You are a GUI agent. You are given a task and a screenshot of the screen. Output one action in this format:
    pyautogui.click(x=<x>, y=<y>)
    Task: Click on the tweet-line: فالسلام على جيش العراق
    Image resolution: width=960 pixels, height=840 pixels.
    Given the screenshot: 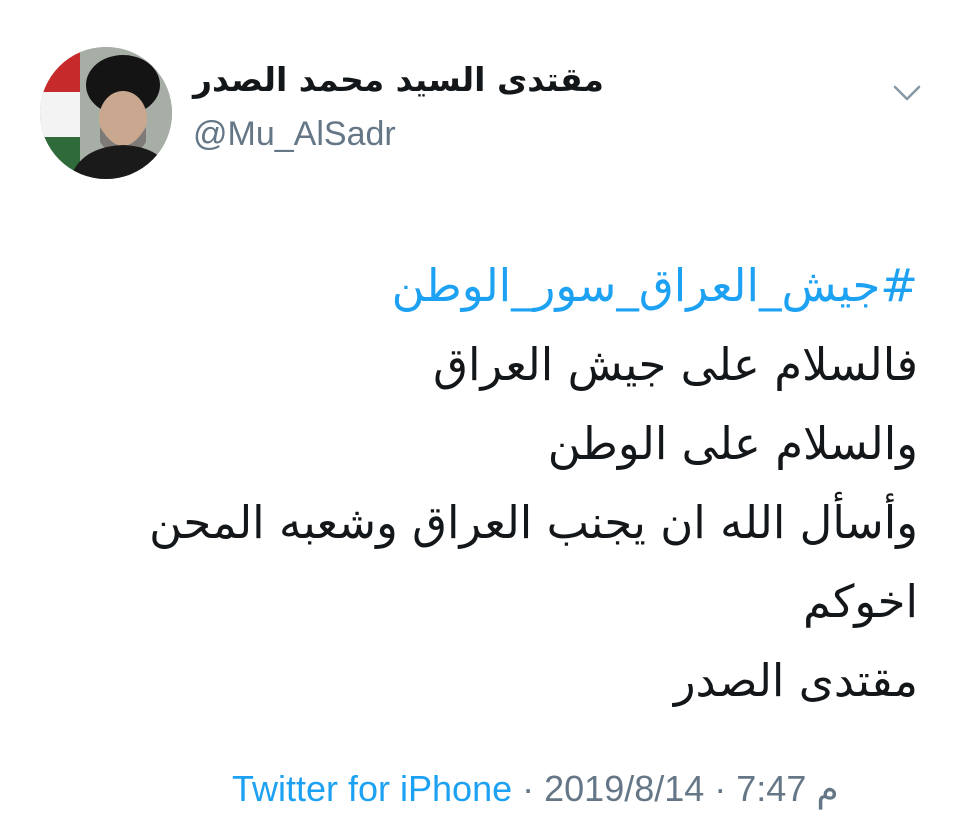 What is the action you would take?
    pyautogui.click(x=675, y=364)
    